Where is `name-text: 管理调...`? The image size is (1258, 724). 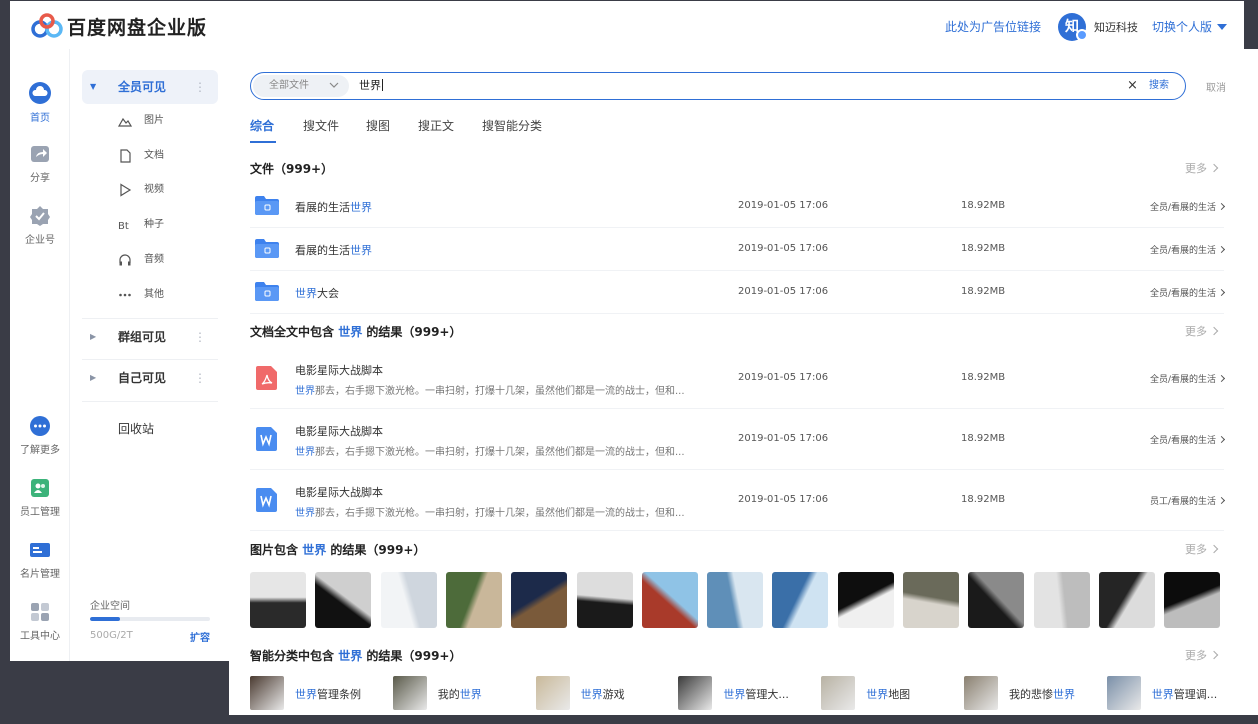 name-text: 管理调... is located at coordinates (1195, 694).